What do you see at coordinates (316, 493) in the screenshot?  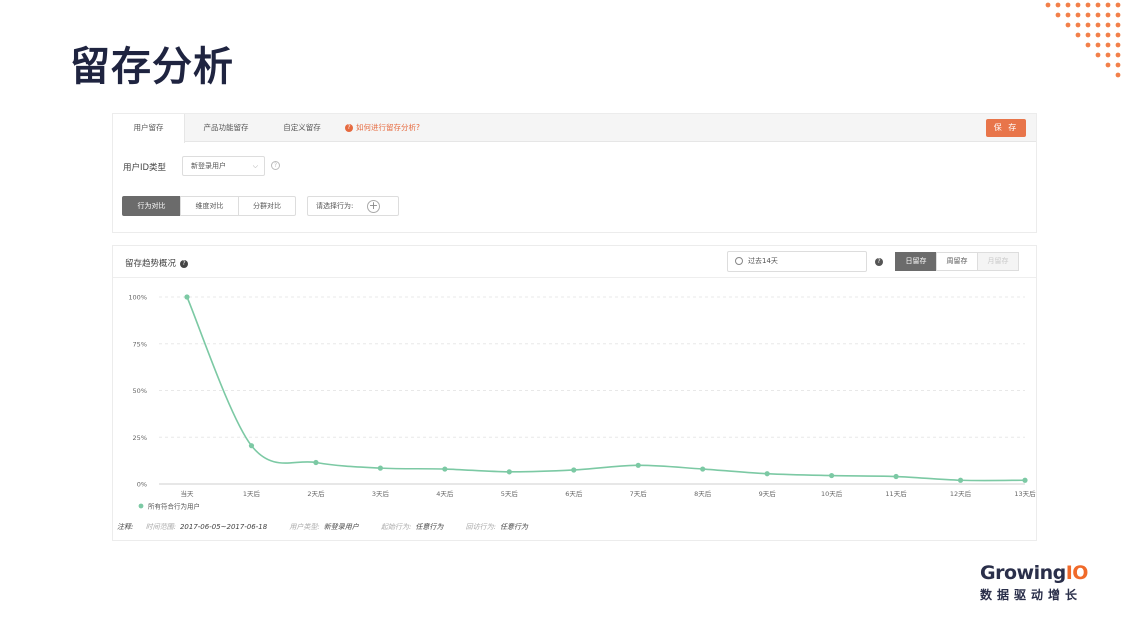 I see `x-tick-label: 2天后` at bounding box center [316, 493].